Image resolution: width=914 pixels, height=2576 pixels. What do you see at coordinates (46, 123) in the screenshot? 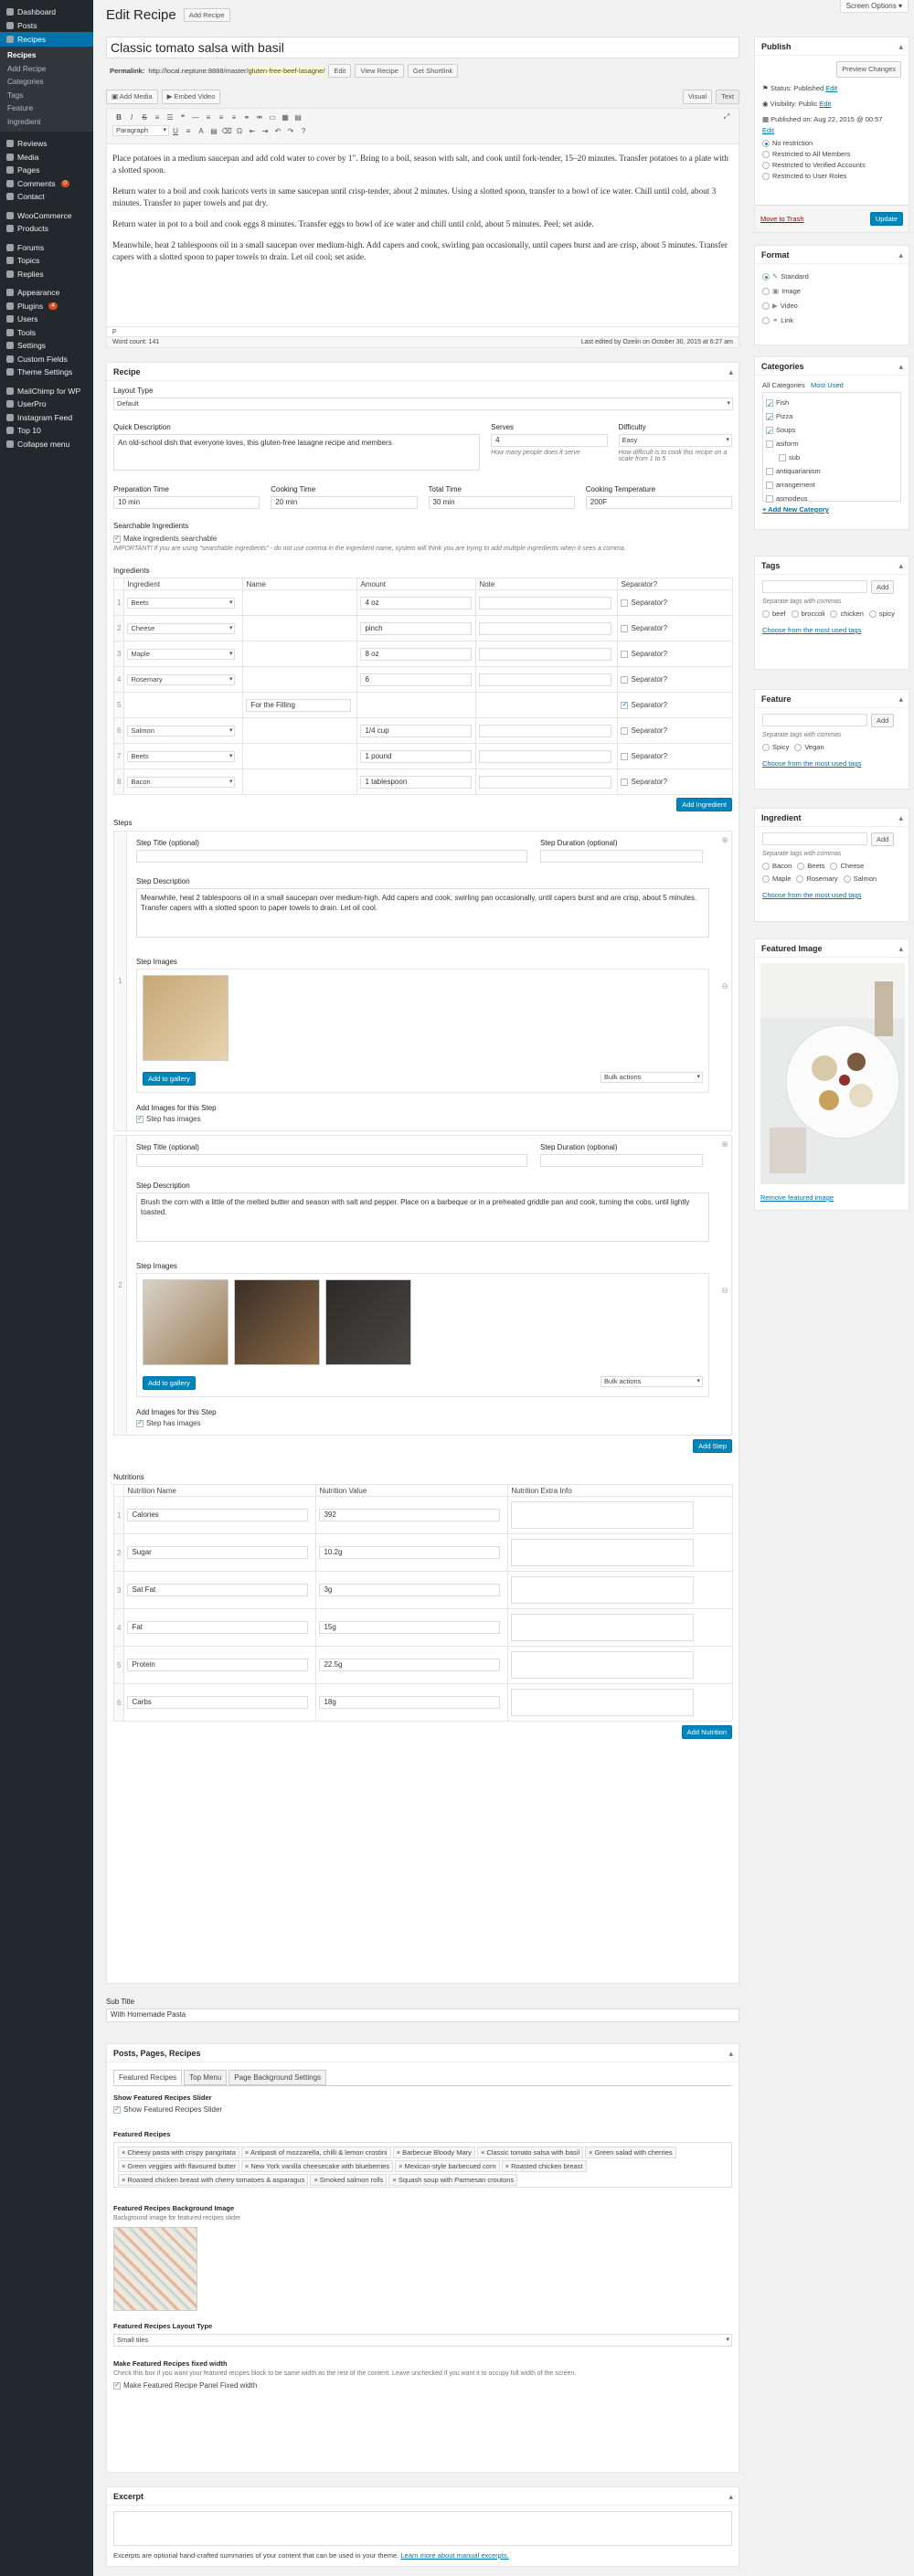
I see `submenu-ingredient: Ingredient` at bounding box center [46, 123].